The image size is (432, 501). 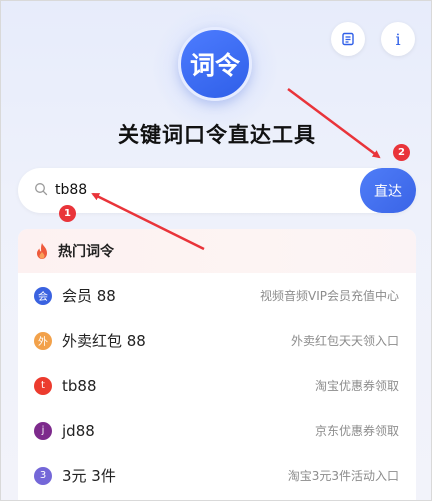 I want to click on go-button-label: 直达, so click(x=388, y=191).